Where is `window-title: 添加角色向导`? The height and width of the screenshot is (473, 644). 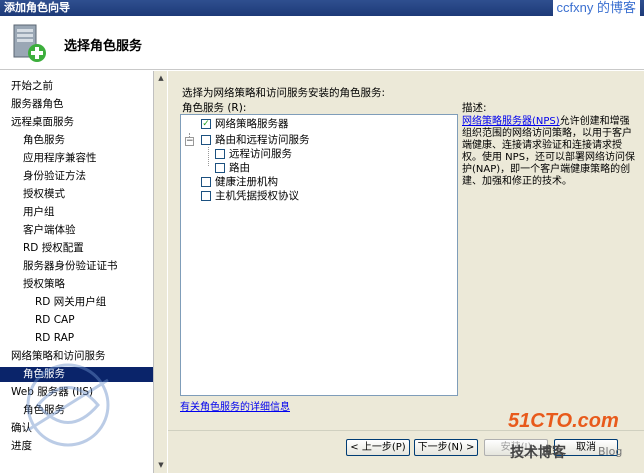
window-title: 添加角色向导 is located at coordinates (37, 7).